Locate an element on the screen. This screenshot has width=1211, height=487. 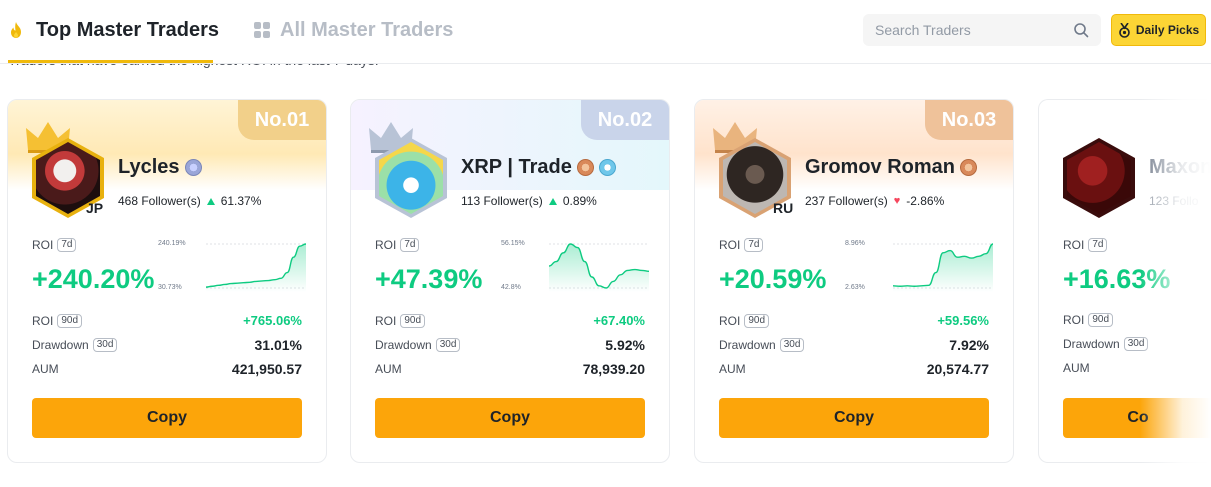
copy-button: Co is located at coordinates (1137, 418).